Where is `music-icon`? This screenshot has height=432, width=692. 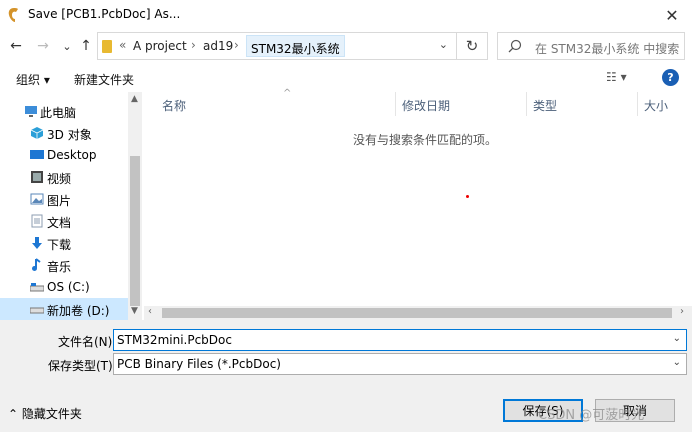 music-icon is located at coordinates (37, 265).